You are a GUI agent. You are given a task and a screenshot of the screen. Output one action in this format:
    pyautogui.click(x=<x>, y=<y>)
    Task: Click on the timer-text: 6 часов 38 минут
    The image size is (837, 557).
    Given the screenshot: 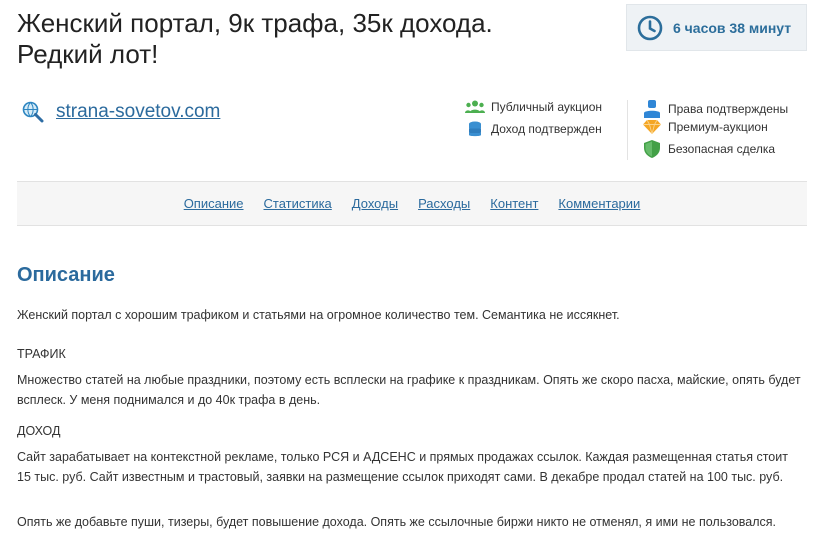 What is the action you would take?
    pyautogui.click(x=732, y=27)
    